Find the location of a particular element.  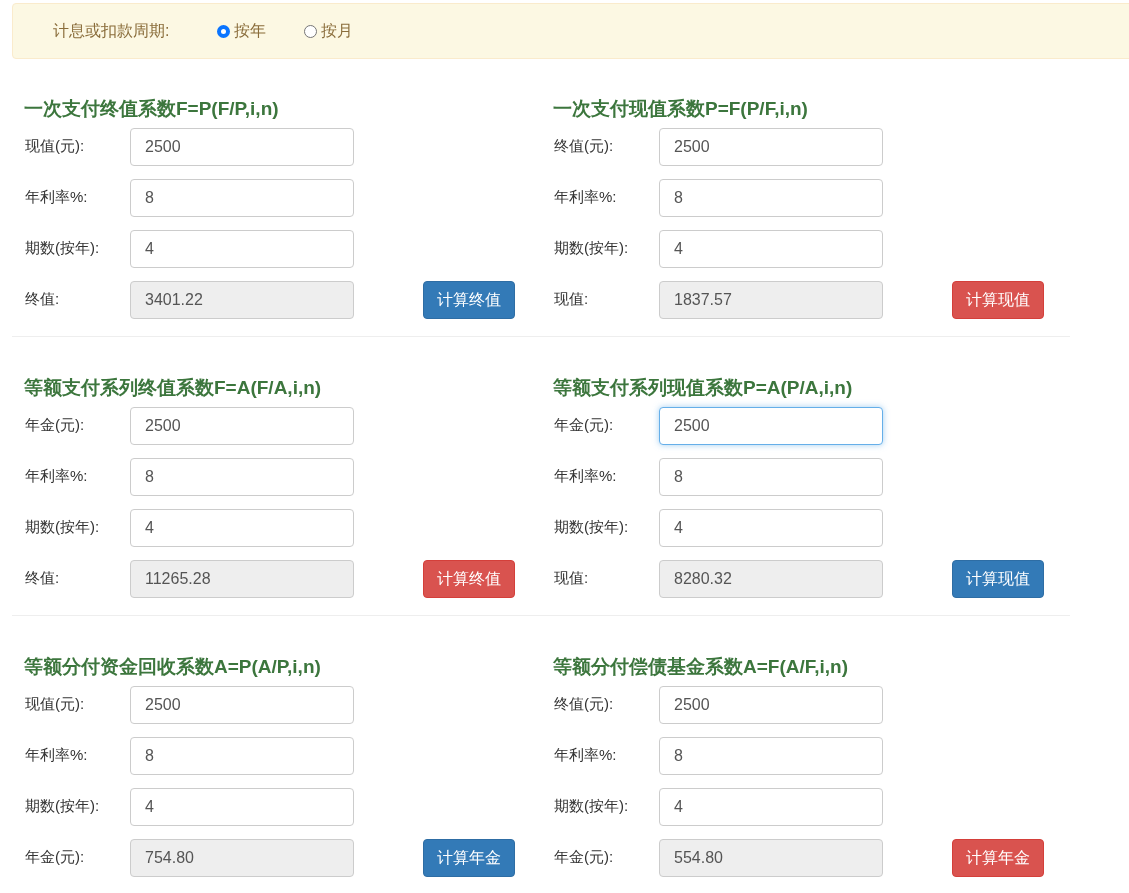

result-field: 754.80 is located at coordinates (242, 858).